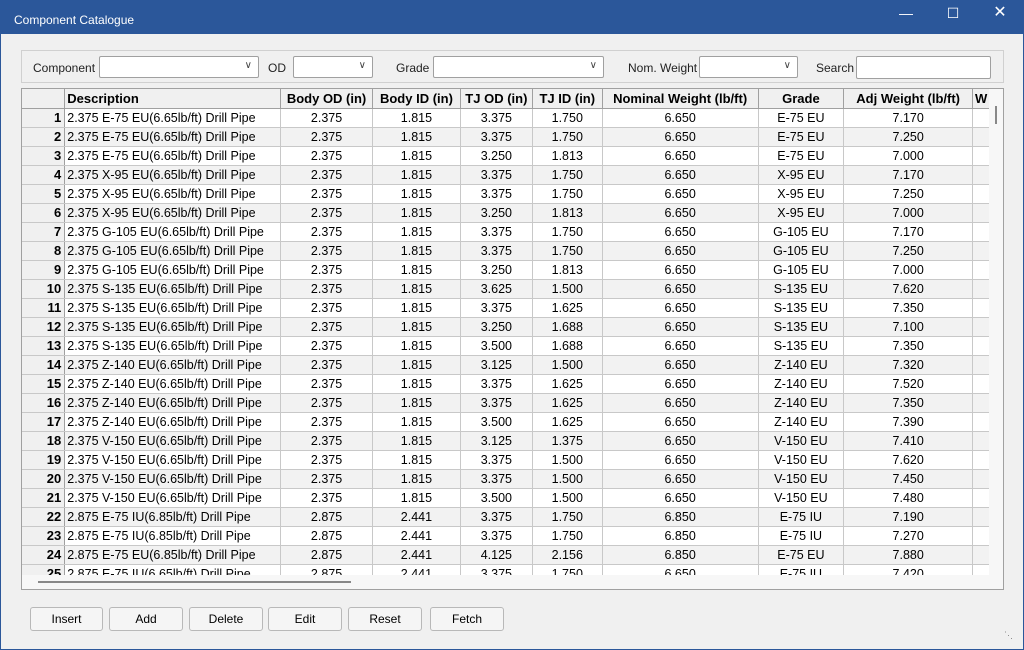  What do you see at coordinates (748, 67) in the screenshot?
I see `nom-weight-combo: ∨` at bounding box center [748, 67].